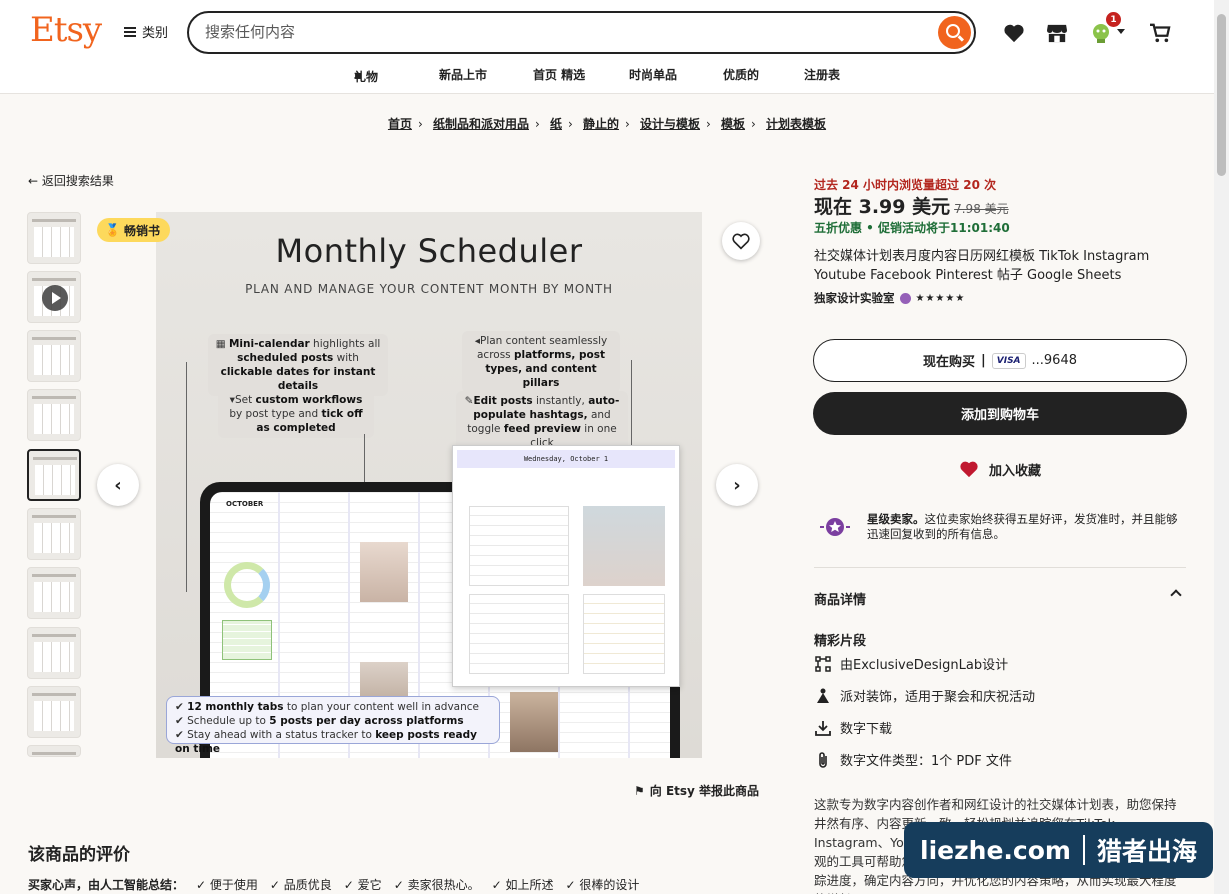  Describe the element at coordinates (429, 251) in the screenshot. I see `image-title: Monthly Scheduler` at that location.